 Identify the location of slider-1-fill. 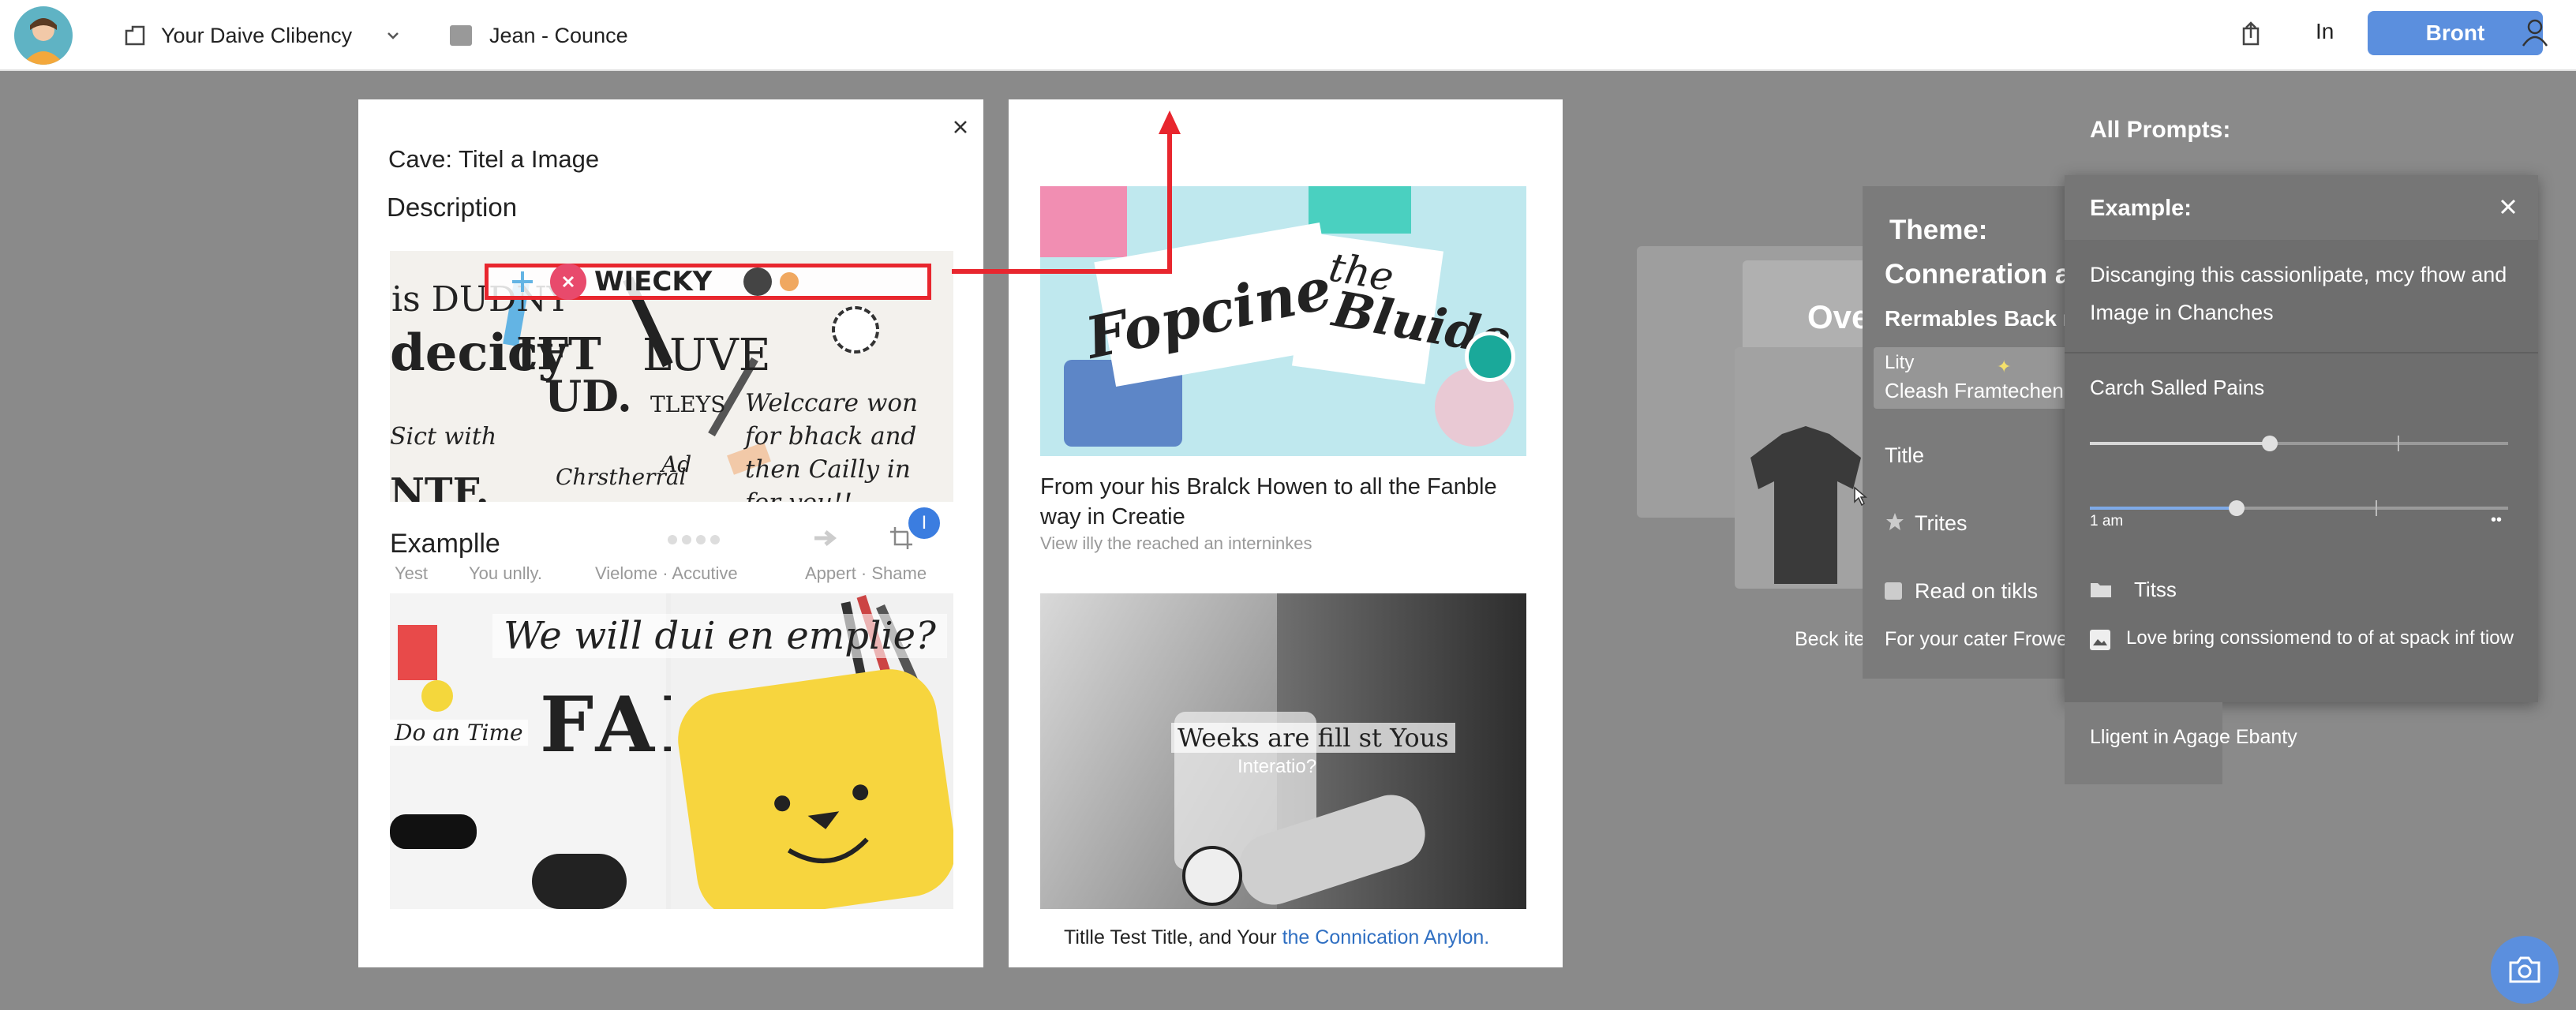
(2180, 443).